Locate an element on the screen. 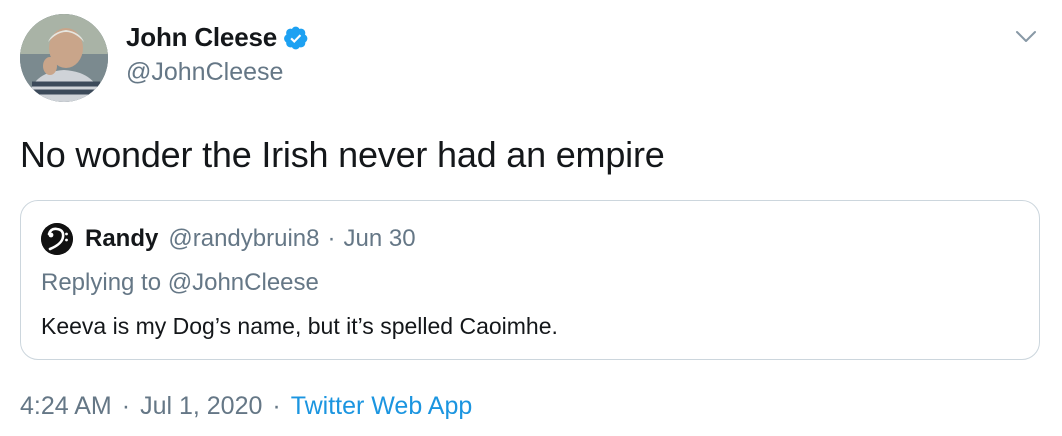 This screenshot has width=1062, height=436. replying-to-line: Replying to @JohnCleese is located at coordinates (180, 283).